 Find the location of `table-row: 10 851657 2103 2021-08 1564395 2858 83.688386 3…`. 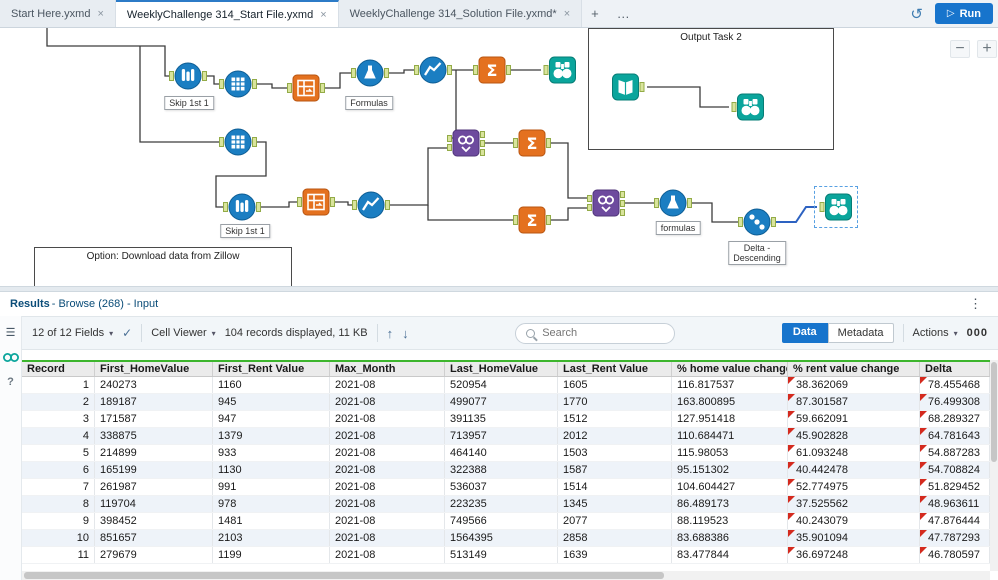

table-row: 10 851657 2103 2021-08 1564395 2858 83.688386 3… is located at coordinates (506, 538).